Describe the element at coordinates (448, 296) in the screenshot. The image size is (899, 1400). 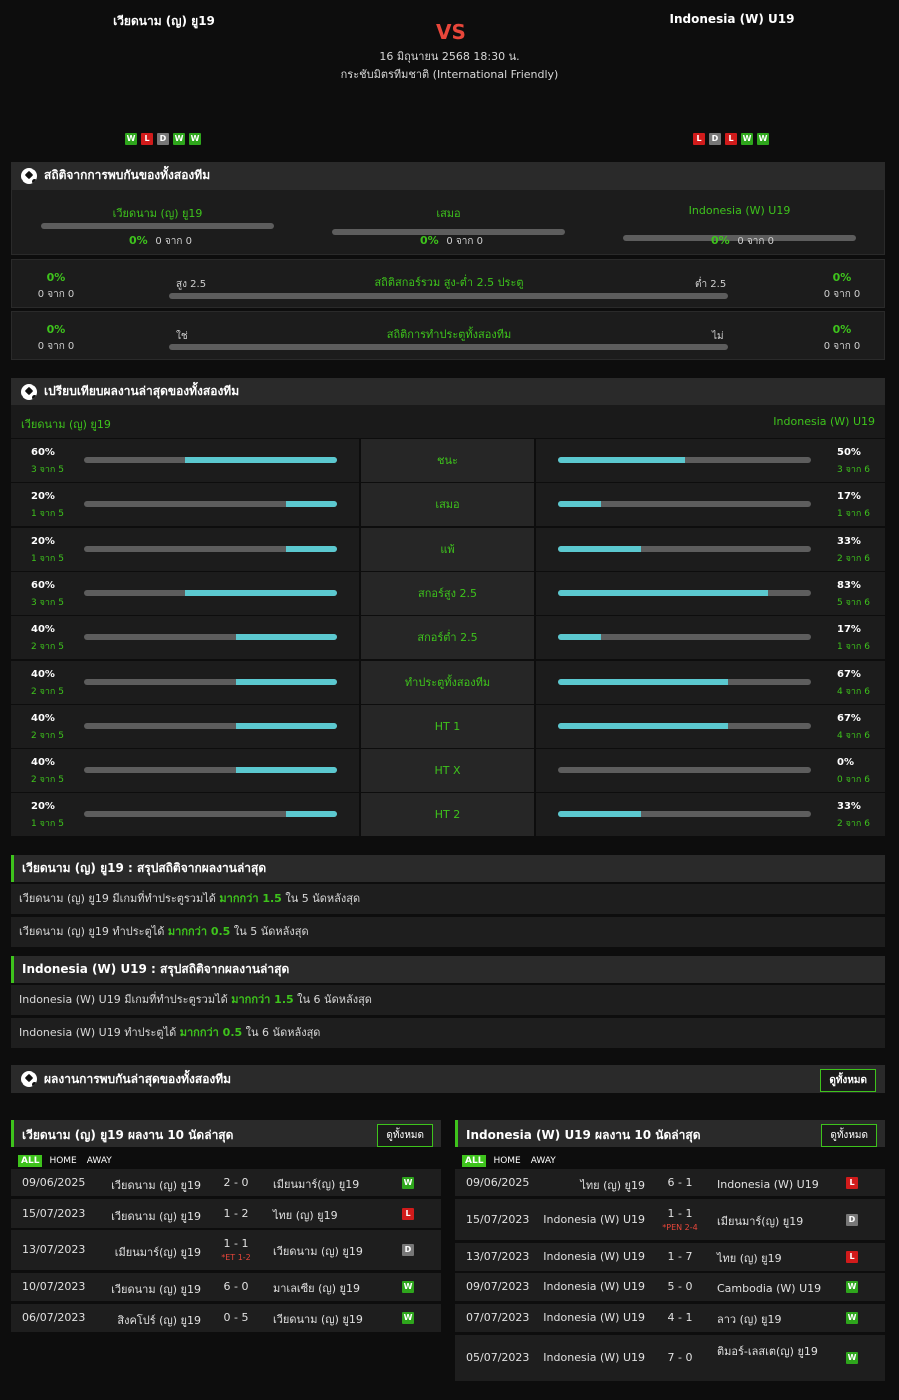
I see `ou-bar` at that location.